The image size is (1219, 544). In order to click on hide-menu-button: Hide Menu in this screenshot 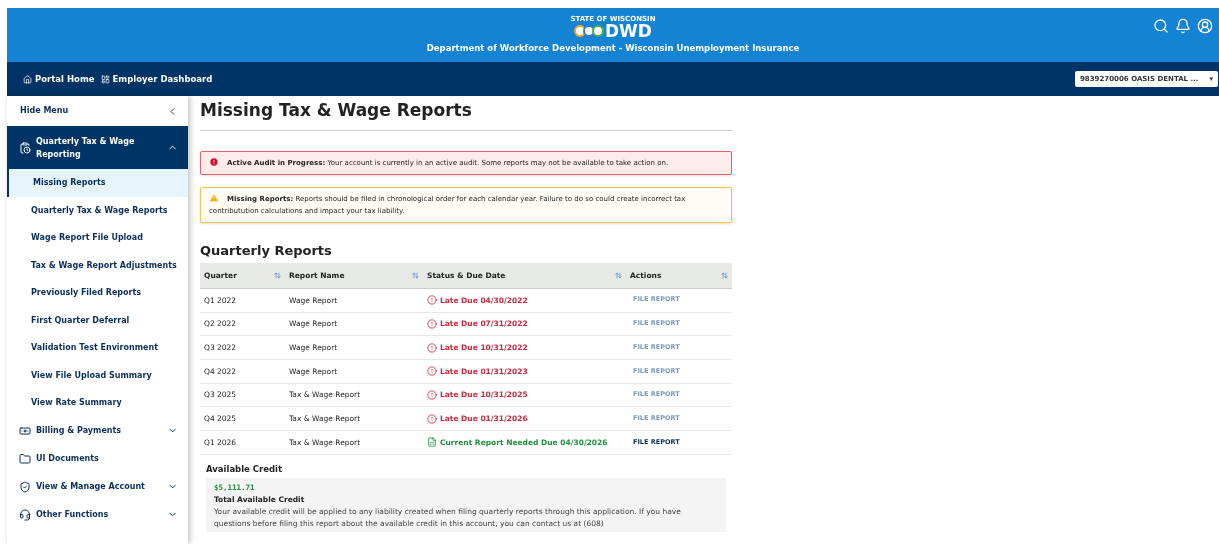, I will do `click(97, 111)`.